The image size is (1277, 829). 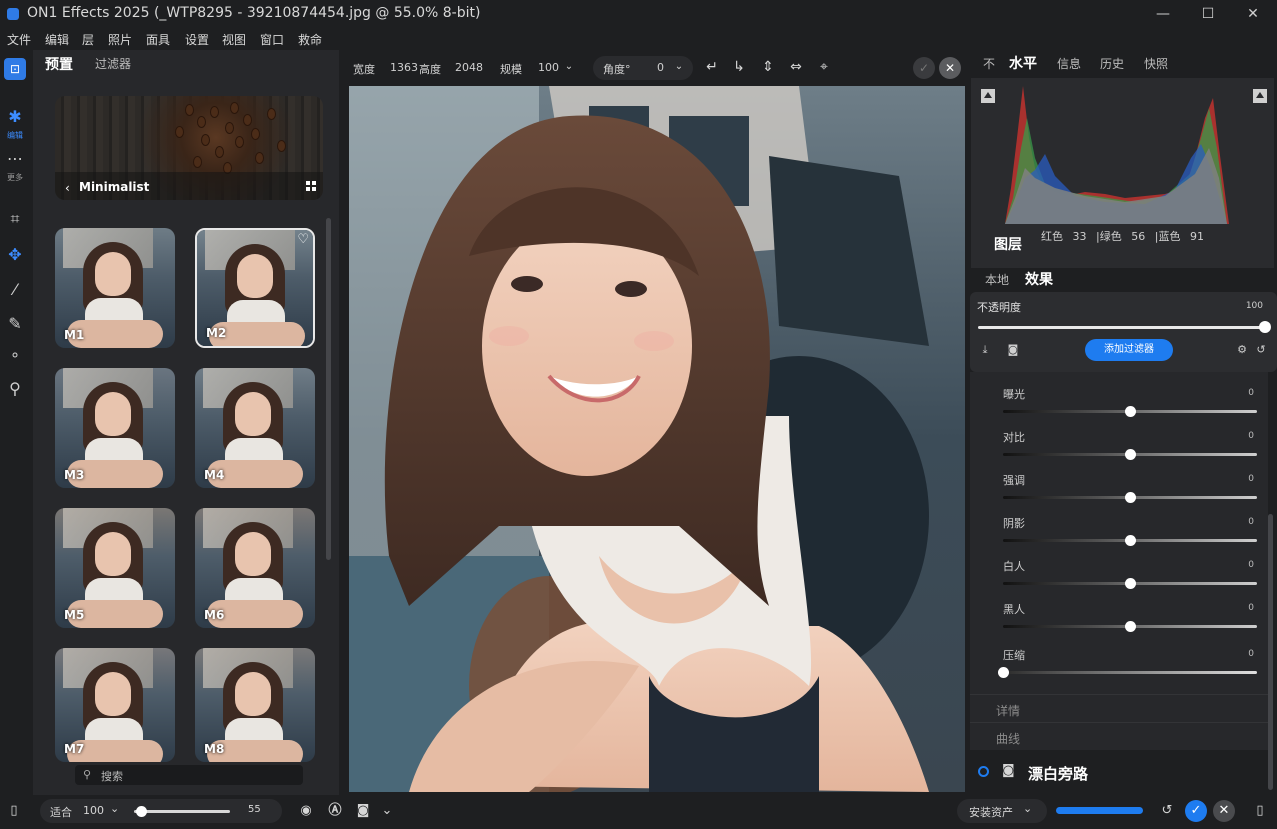 I want to click on edit-gear-icon: ✱, so click(x=15, y=117).